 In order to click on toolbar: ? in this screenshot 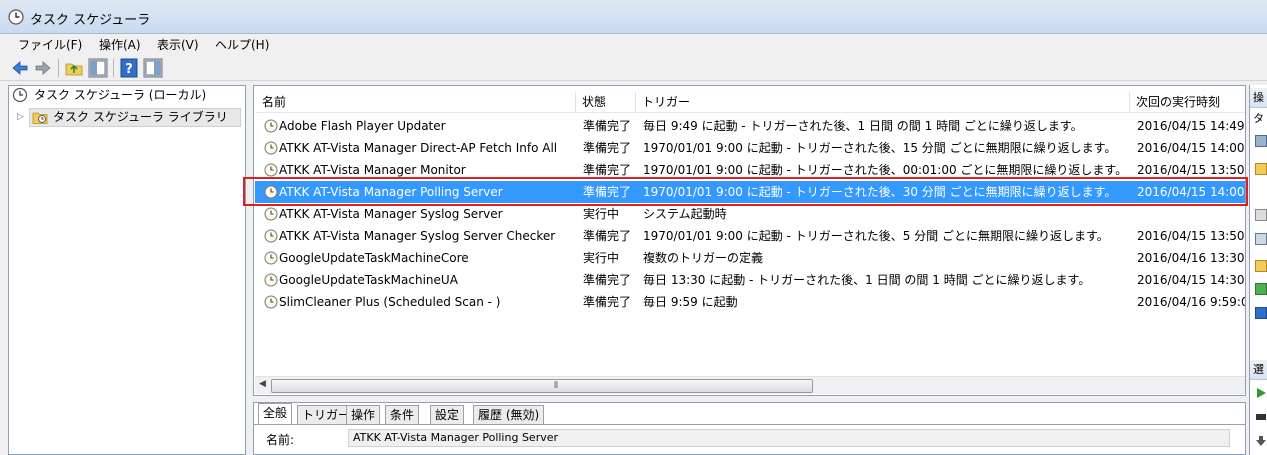, I will do `click(633, 68)`.